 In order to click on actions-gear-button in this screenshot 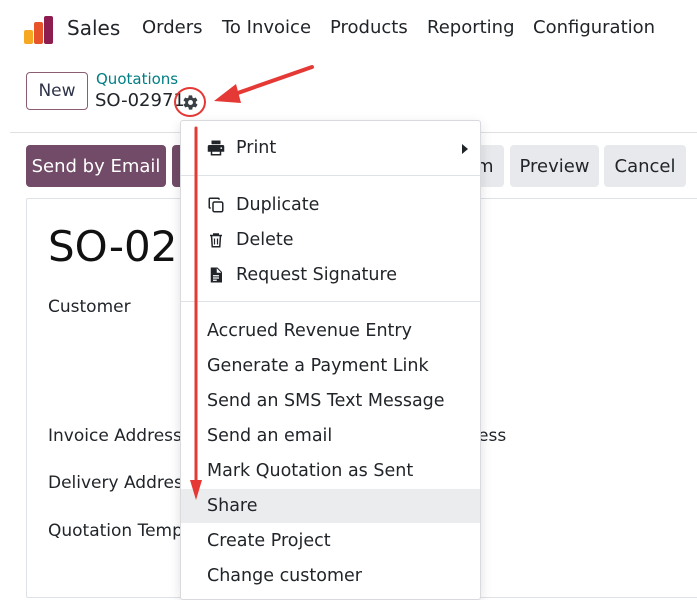, I will do `click(190, 102)`.